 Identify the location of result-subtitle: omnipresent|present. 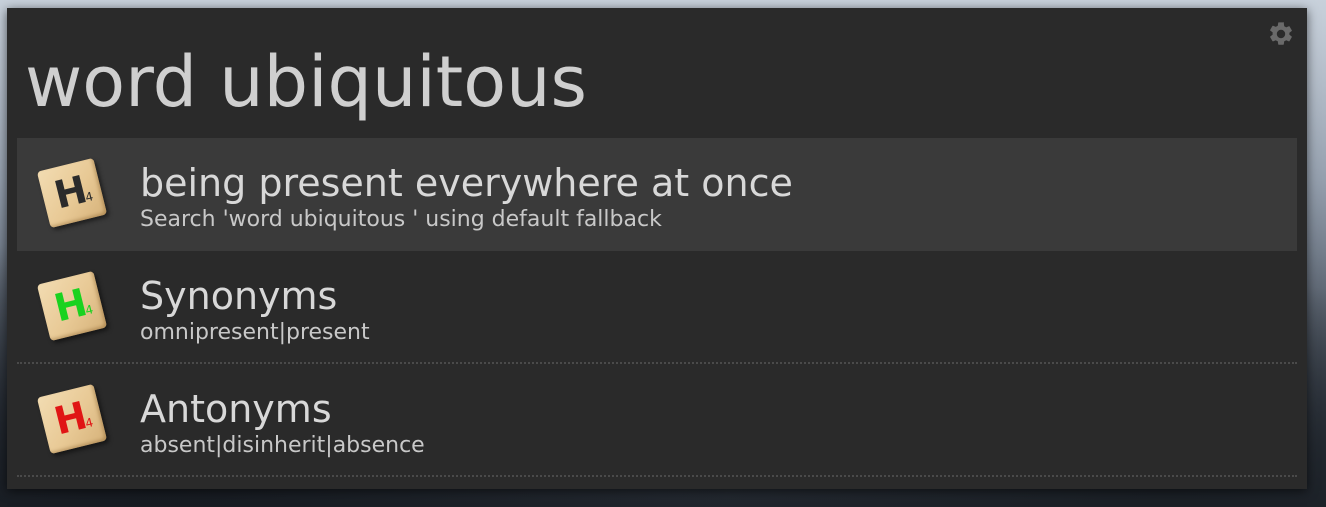
(255, 332).